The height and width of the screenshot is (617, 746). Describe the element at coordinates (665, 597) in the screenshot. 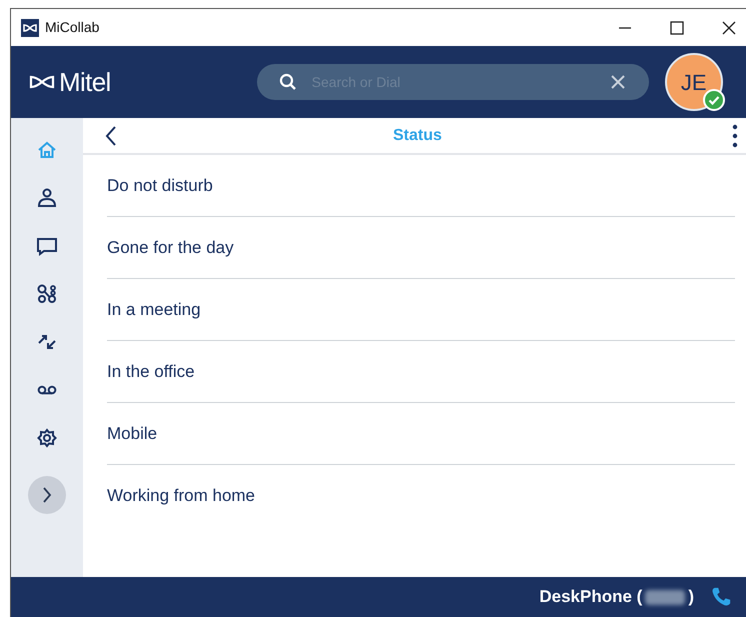

I see `redacted-number` at that location.